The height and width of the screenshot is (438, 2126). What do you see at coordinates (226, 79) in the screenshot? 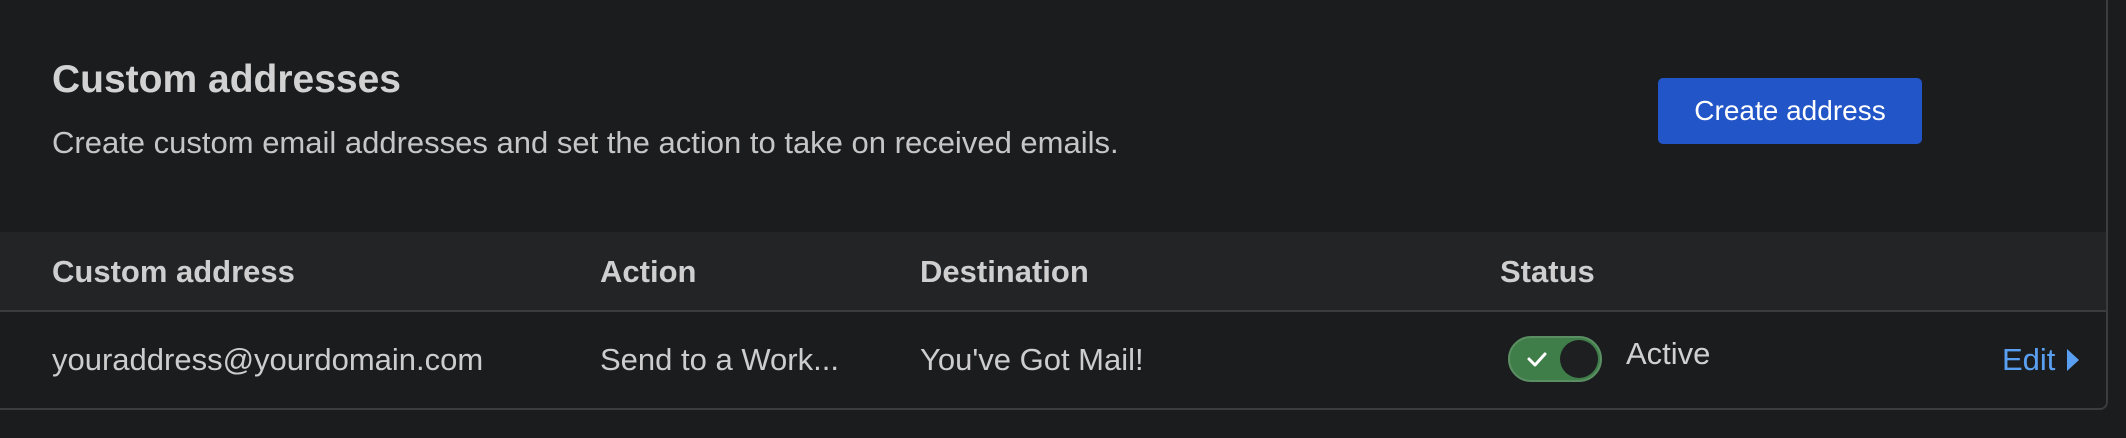
I see `page-title: Custom addresses` at bounding box center [226, 79].